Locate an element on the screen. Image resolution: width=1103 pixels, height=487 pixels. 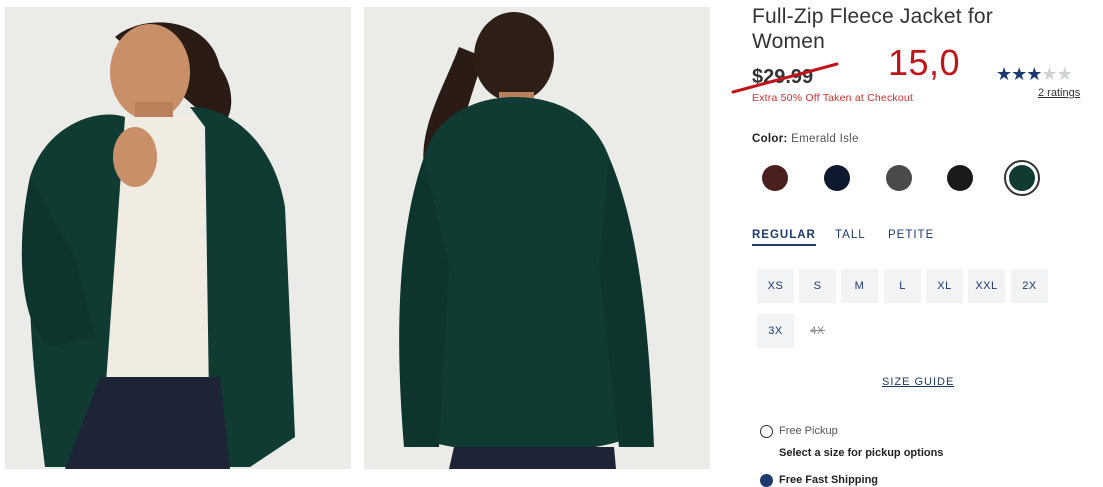
size-m: M is located at coordinates (859, 286).